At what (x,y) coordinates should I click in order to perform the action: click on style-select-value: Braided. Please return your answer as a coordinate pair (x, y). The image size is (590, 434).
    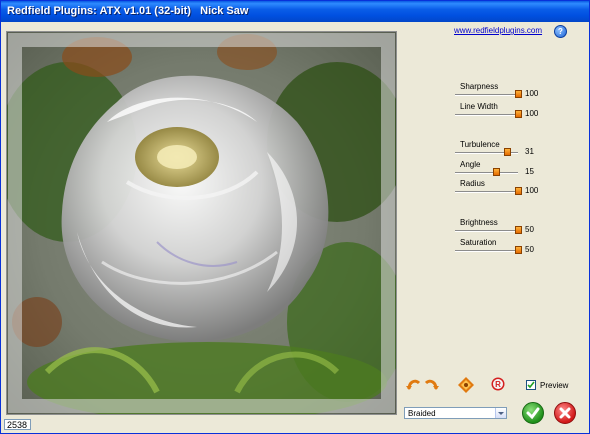
    Looking at the image, I should click on (422, 413).